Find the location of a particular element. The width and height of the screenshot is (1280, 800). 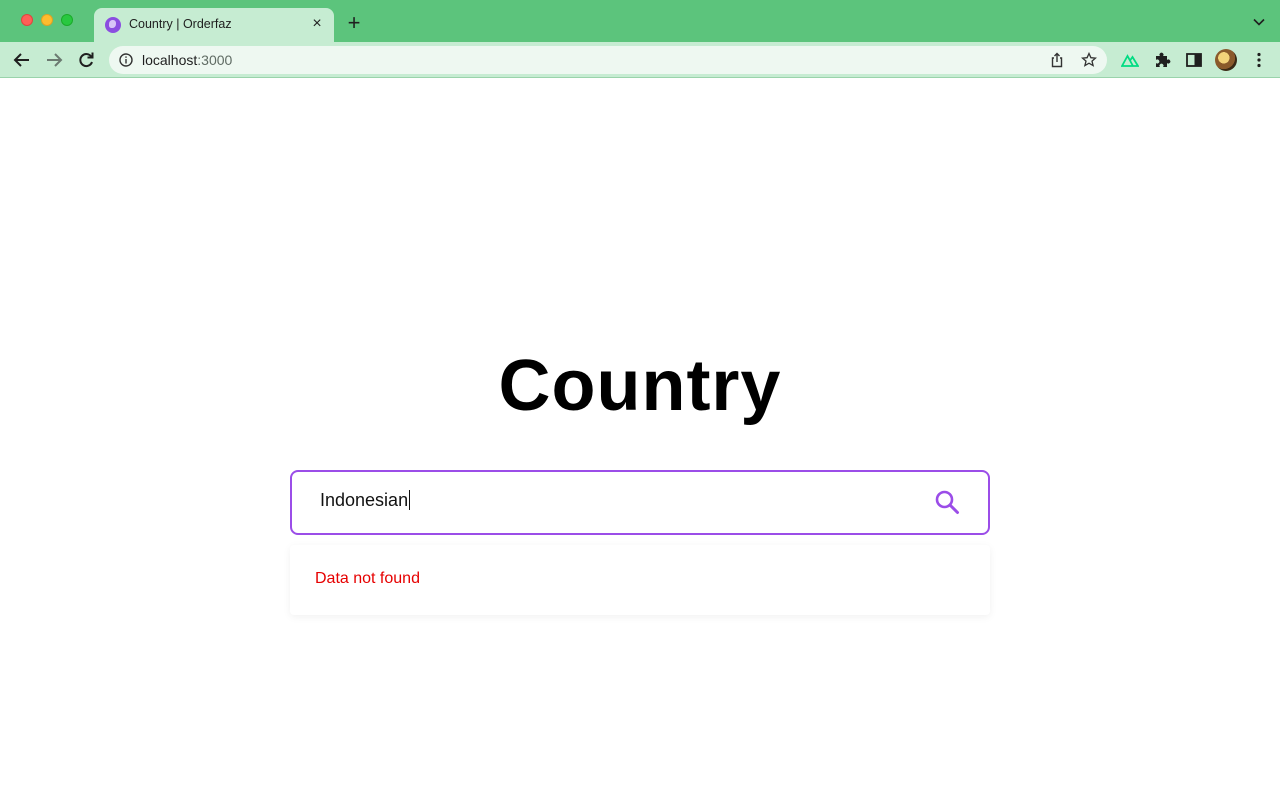

sidepanel-icon is located at coordinates (1194, 60).